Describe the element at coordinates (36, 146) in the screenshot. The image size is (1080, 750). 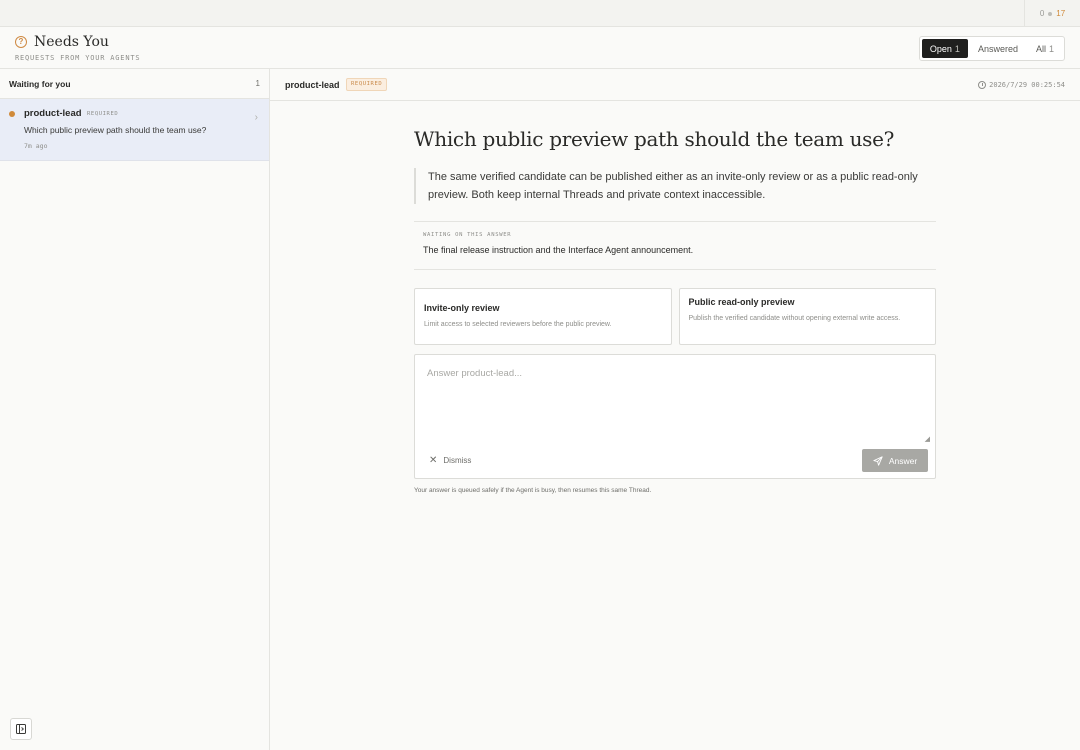
I see `request-age: 7m ago` at that location.